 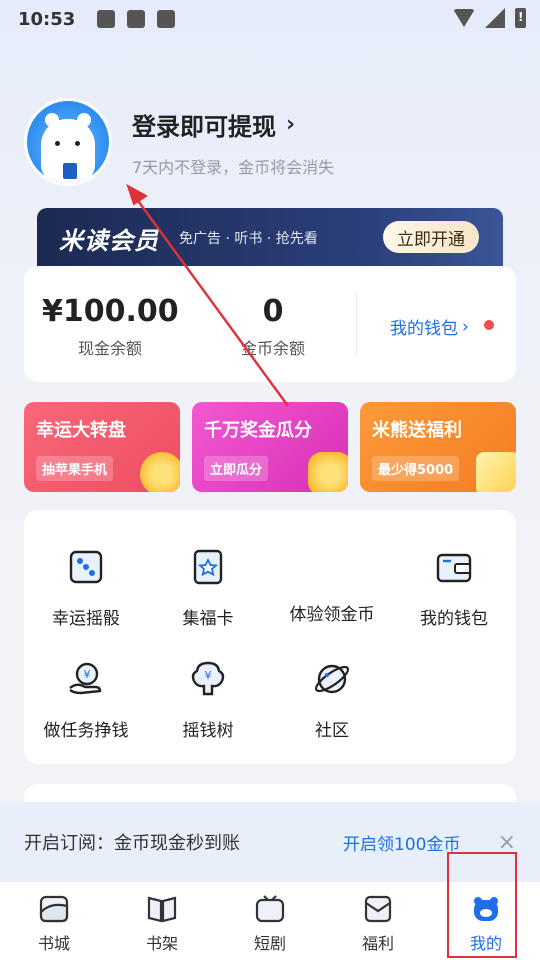 What do you see at coordinates (70, 171) in the screenshot?
I see `phone-icon` at bounding box center [70, 171].